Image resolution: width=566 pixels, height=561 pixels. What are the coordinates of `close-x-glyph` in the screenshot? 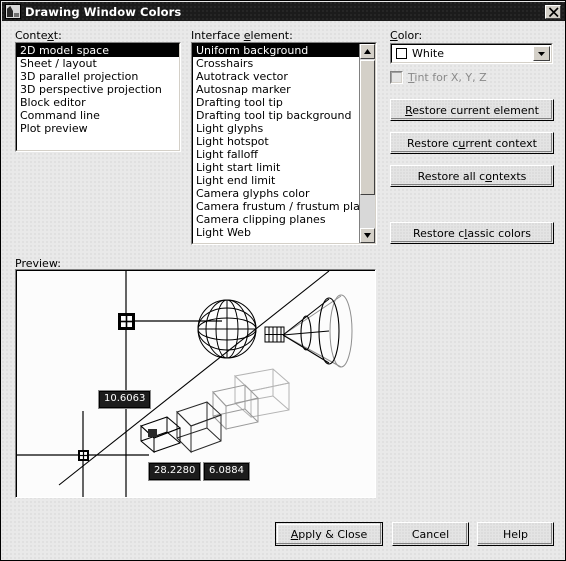 It's located at (553, 11).